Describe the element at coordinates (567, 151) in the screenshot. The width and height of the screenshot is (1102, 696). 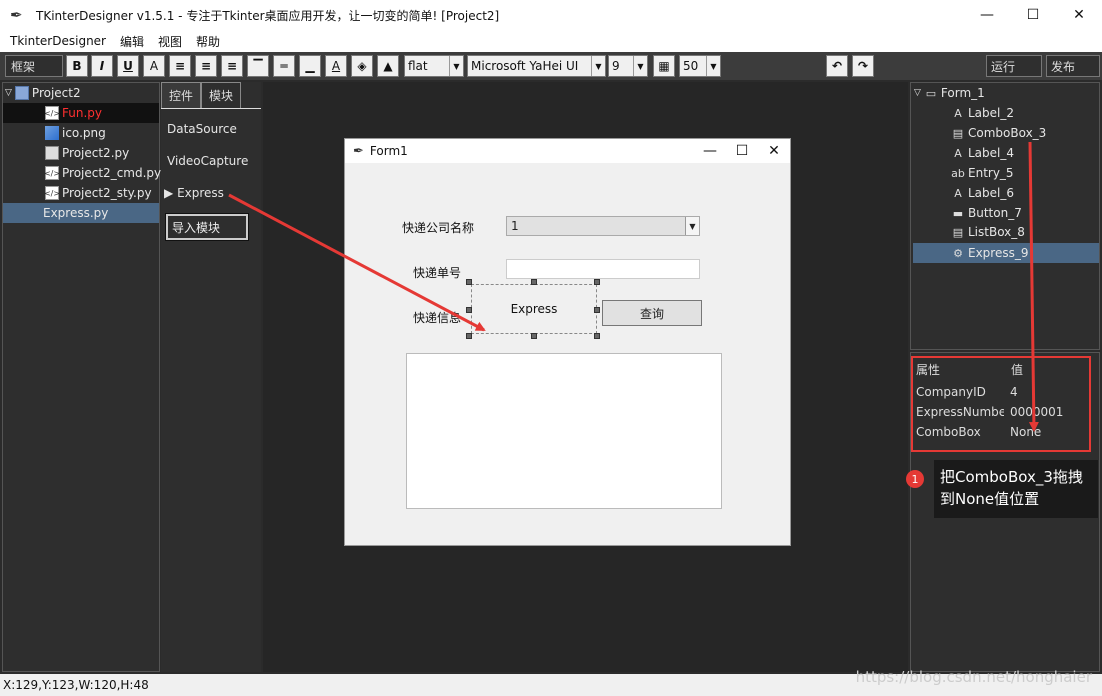
I see `form-title-bar: ✒ Form1 — ☐ ✕` at that location.